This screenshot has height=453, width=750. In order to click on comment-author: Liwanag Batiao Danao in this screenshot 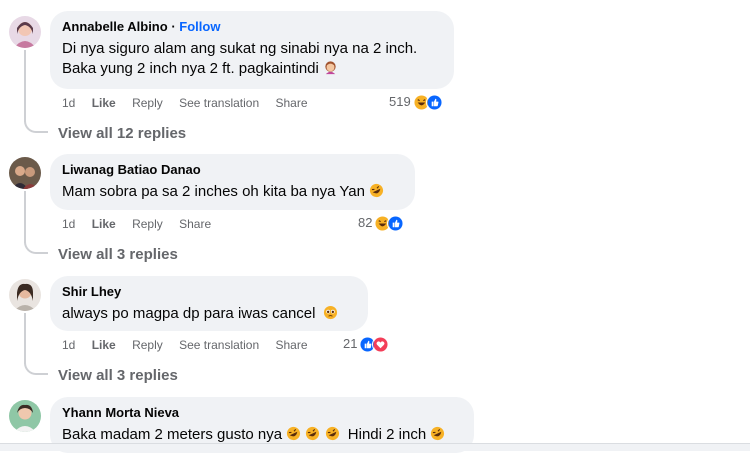, I will do `click(232, 170)`.